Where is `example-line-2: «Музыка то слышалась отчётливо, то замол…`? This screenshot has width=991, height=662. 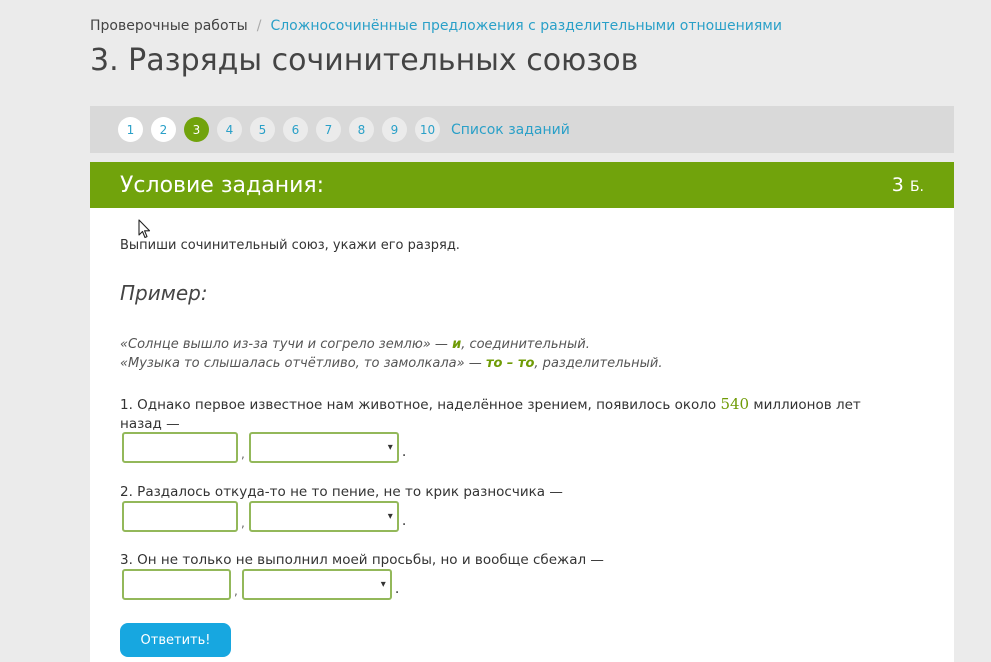 example-line-2: «Музыка то слышалась отчётливо, то замол… is located at coordinates (391, 363).